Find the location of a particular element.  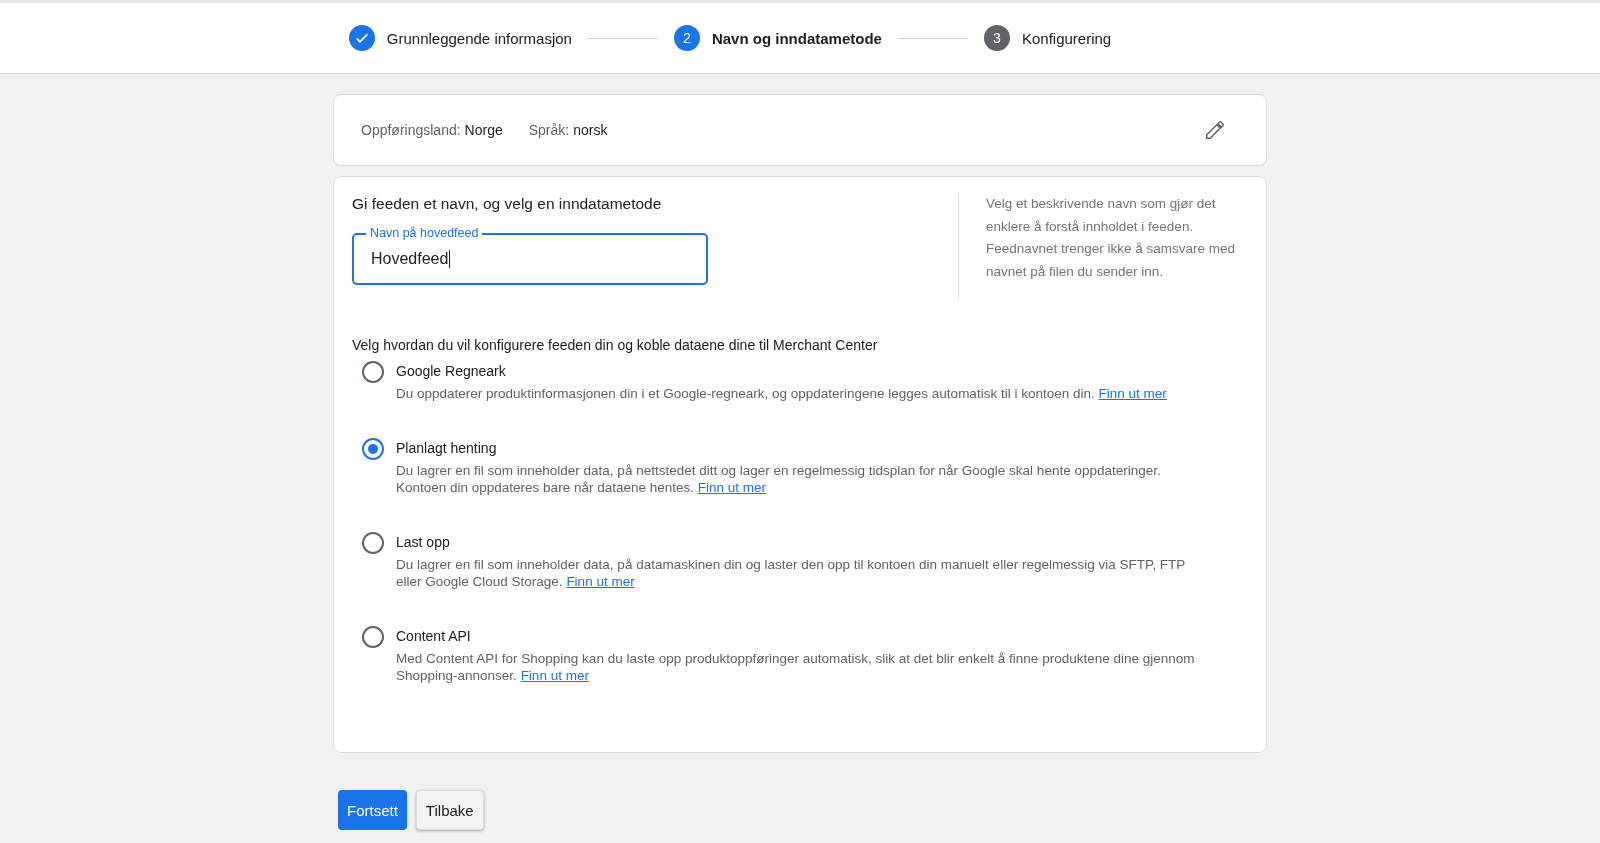

summary-value: norsk is located at coordinates (590, 130).